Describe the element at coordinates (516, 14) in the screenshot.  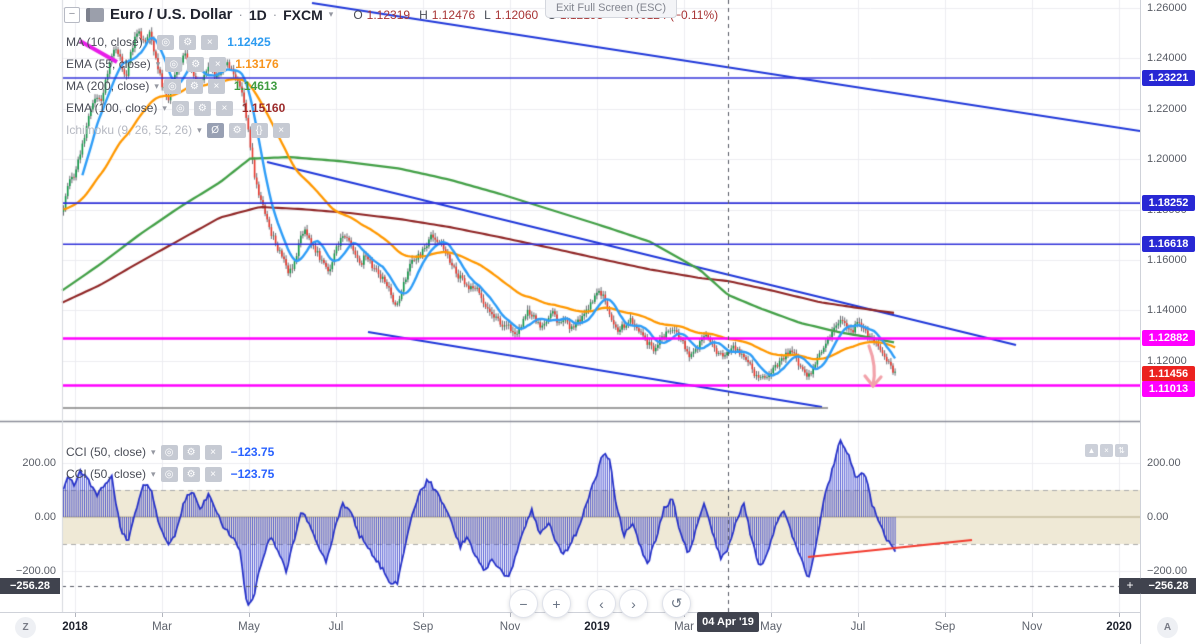
I see `low-value: 1.12060` at that location.